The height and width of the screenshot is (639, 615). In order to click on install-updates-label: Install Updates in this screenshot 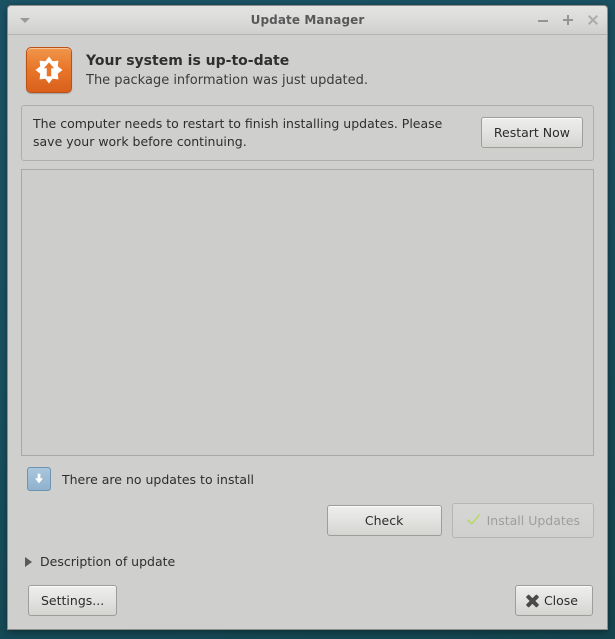, I will do `click(533, 520)`.